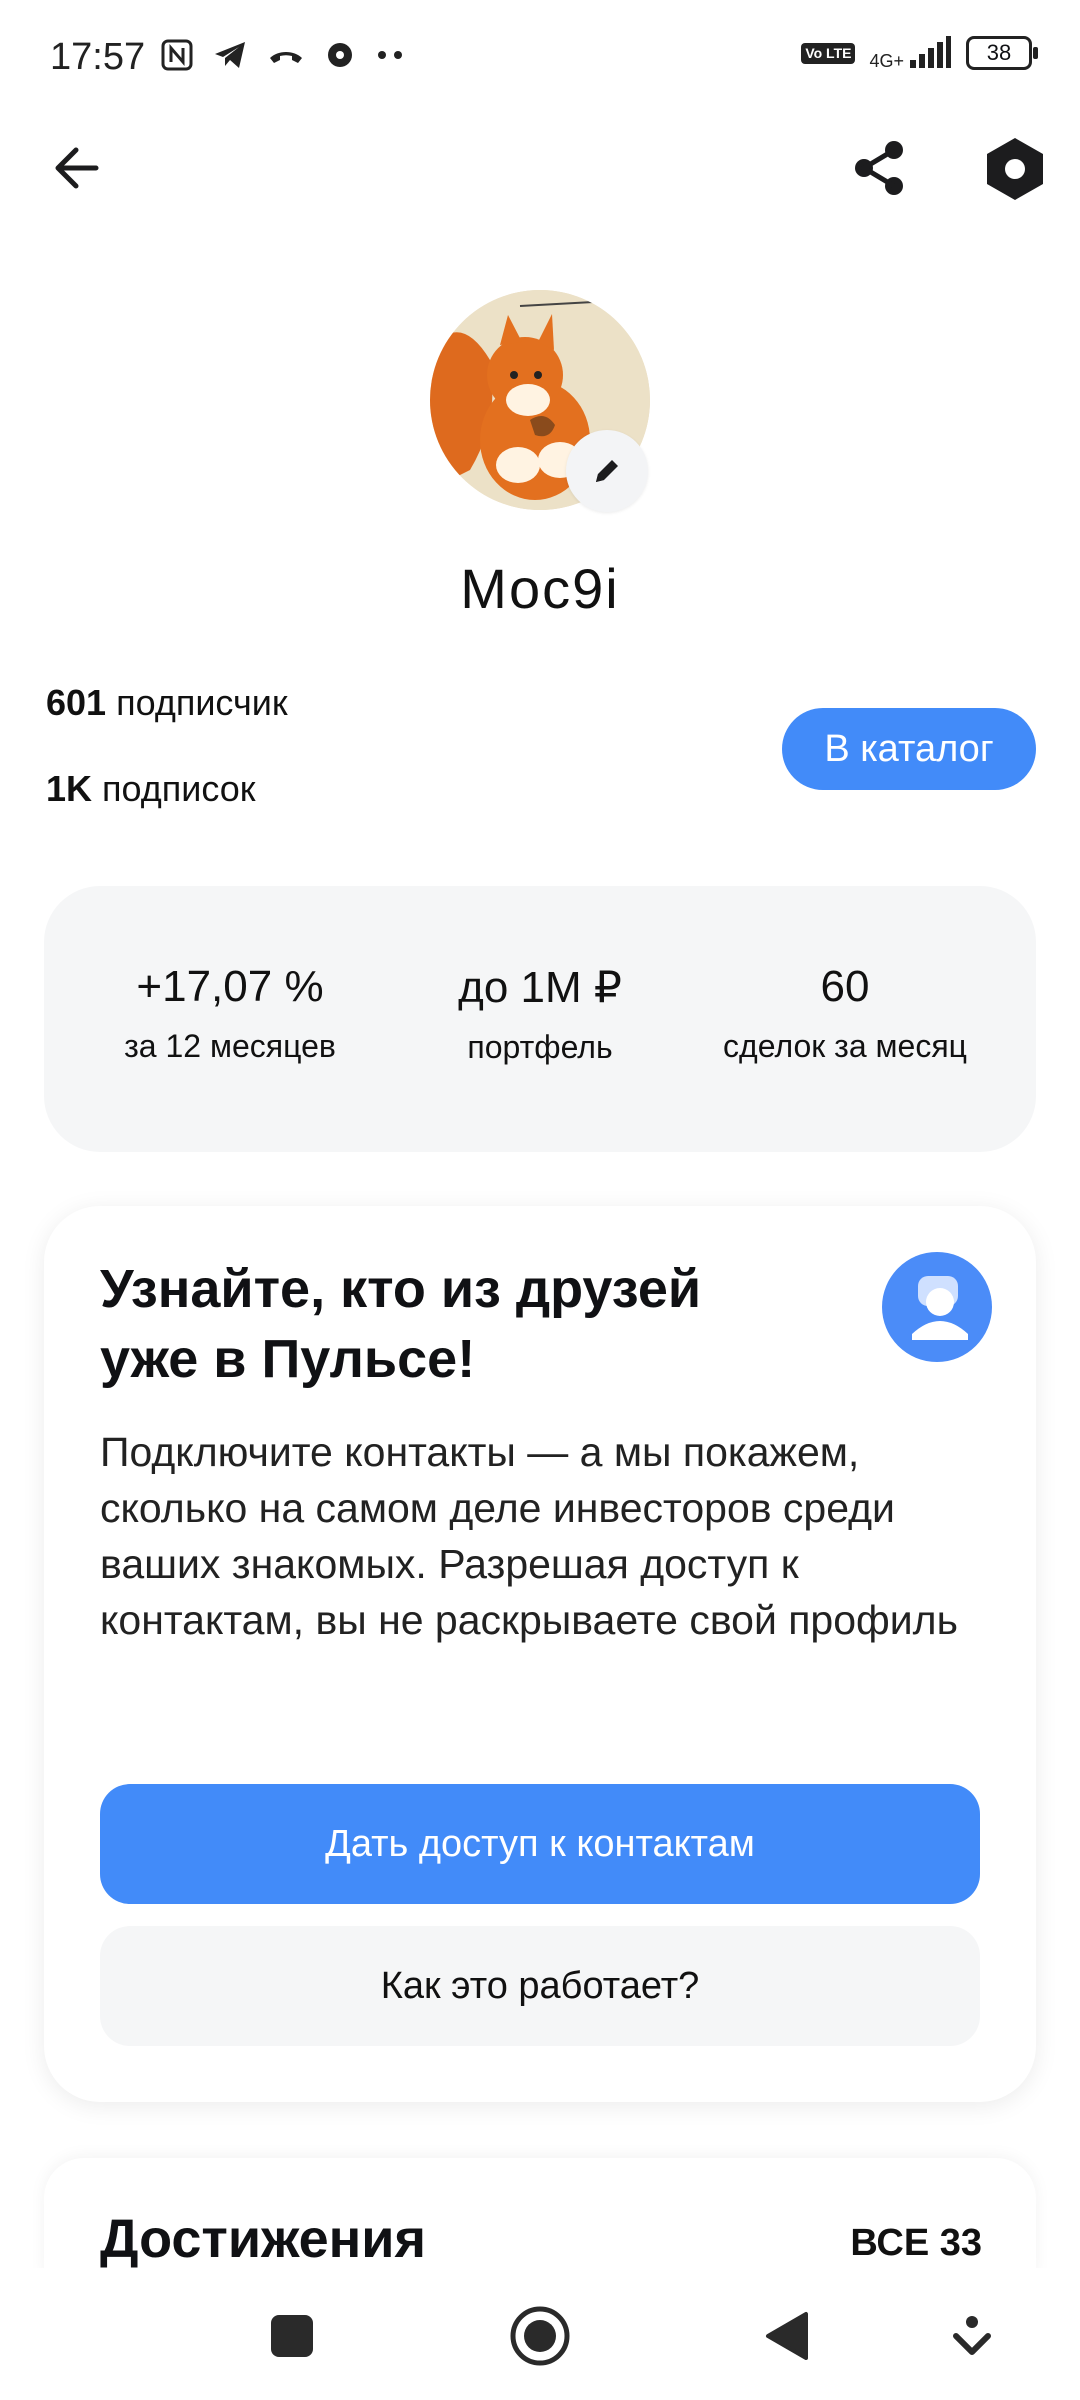  Describe the element at coordinates (845, 1013) in the screenshot. I see `metric-trades: 60 сделок за месяц` at that location.